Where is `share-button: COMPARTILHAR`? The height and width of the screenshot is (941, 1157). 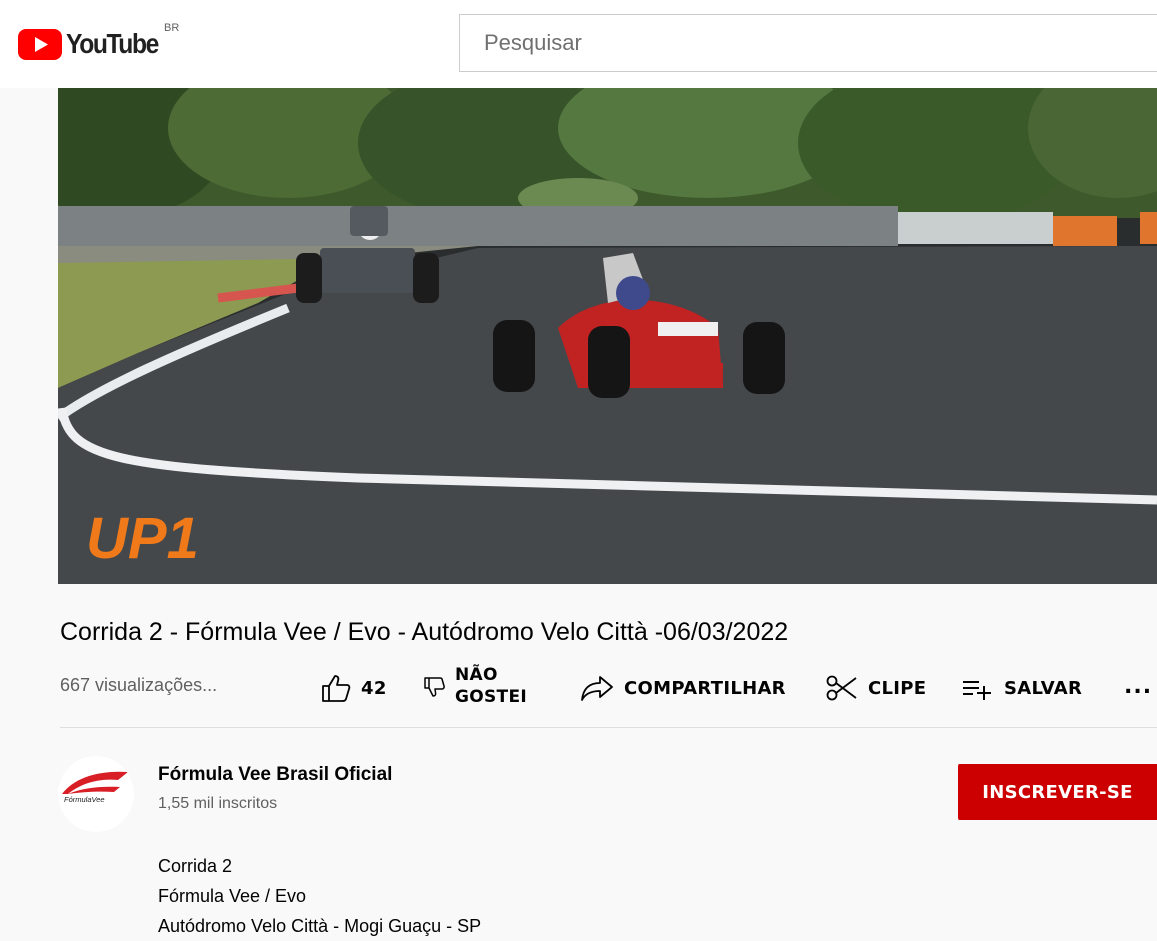
share-button: COMPARTILHAR is located at coordinates (683, 688).